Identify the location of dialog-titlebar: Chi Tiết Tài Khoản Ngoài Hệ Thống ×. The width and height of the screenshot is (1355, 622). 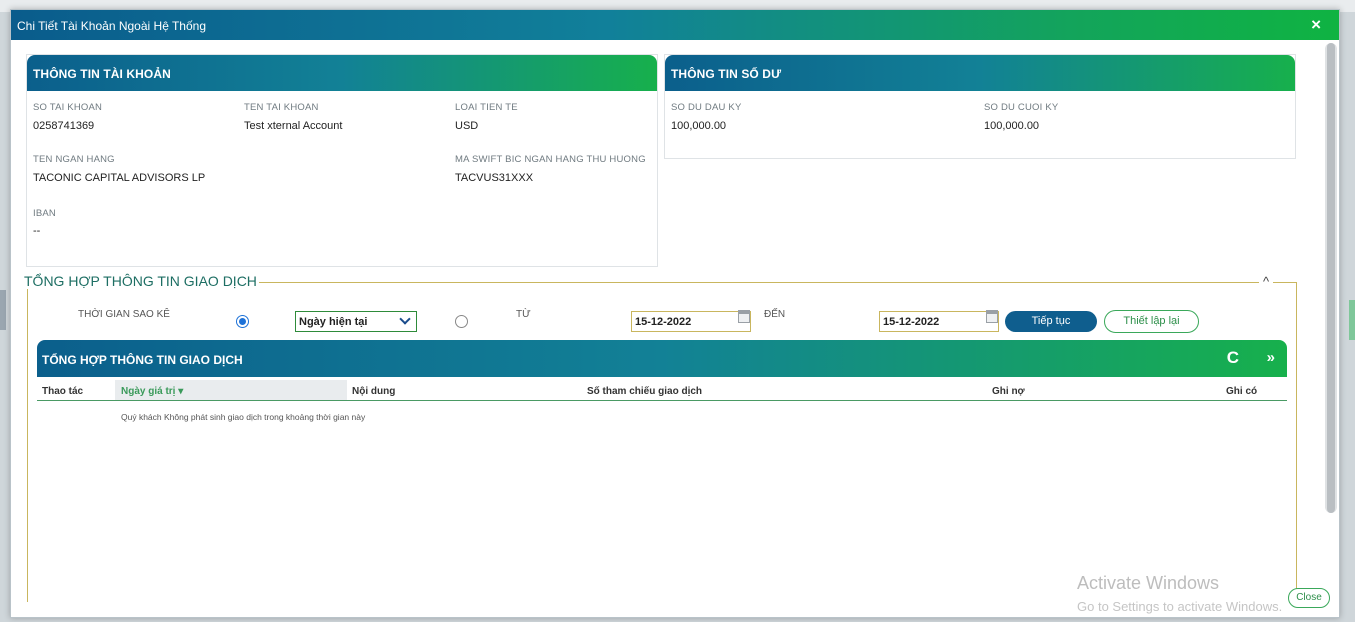
(675, 25).